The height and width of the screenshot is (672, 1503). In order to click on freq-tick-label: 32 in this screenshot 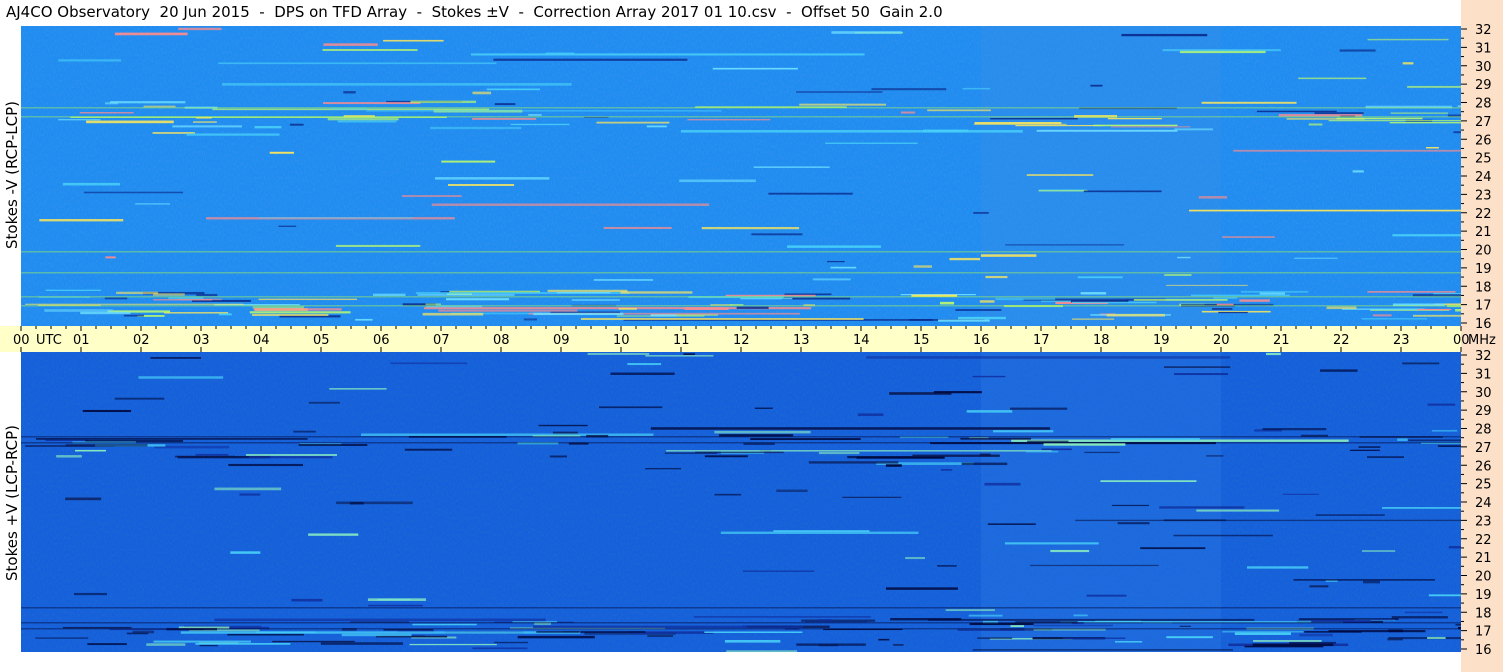, I will do `click(1483, 356)`.